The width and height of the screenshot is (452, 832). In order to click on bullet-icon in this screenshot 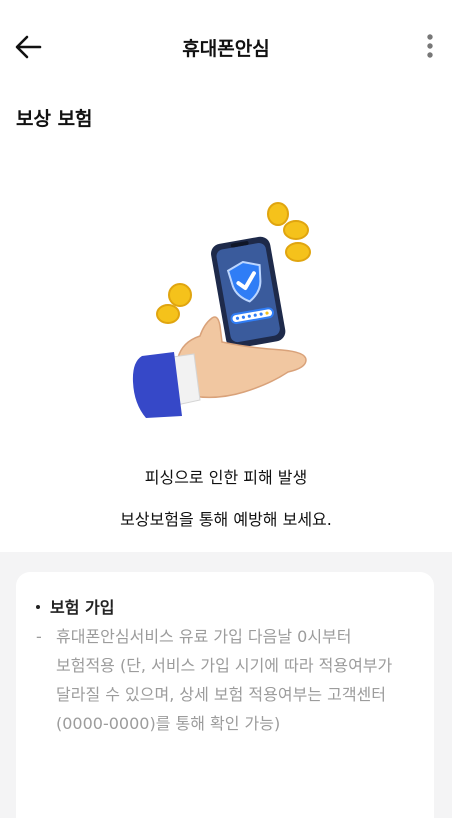, I will do `click(38, 606)`.